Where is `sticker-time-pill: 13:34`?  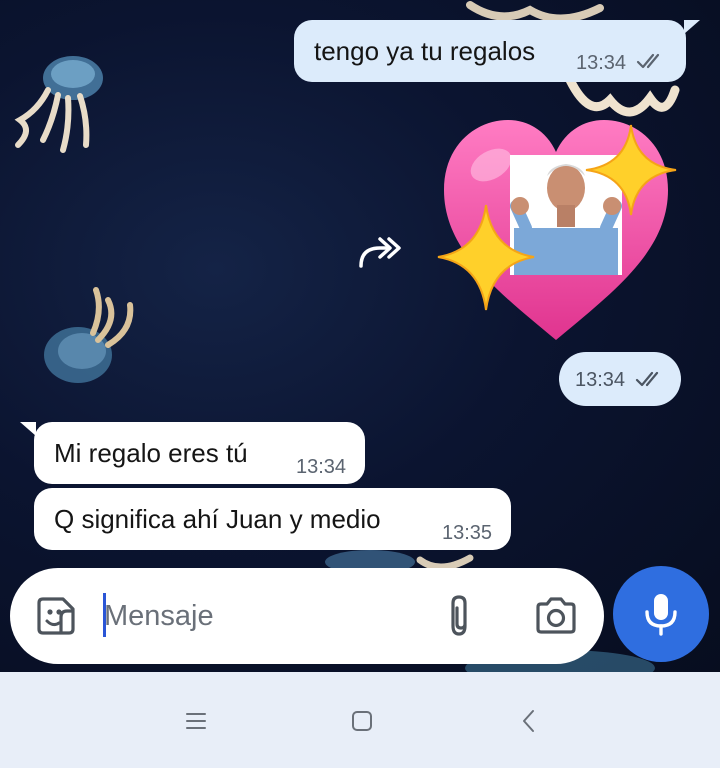 sticker-time-pill: 13:34 is located at coordinates (620, 379).